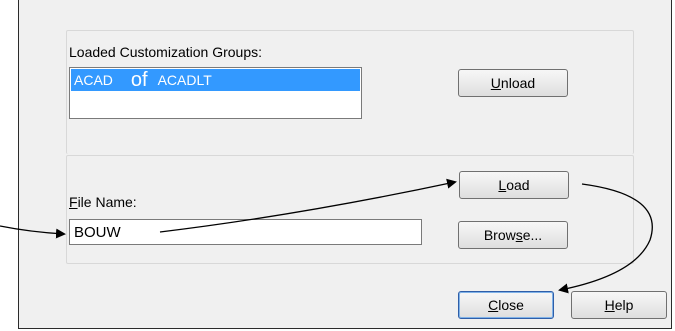 This screenshot has width=675, height=331. What do you see at coordinates (506, 305) in the screenshot?
I see `close-button: Close` at bounding box center [506, 305].